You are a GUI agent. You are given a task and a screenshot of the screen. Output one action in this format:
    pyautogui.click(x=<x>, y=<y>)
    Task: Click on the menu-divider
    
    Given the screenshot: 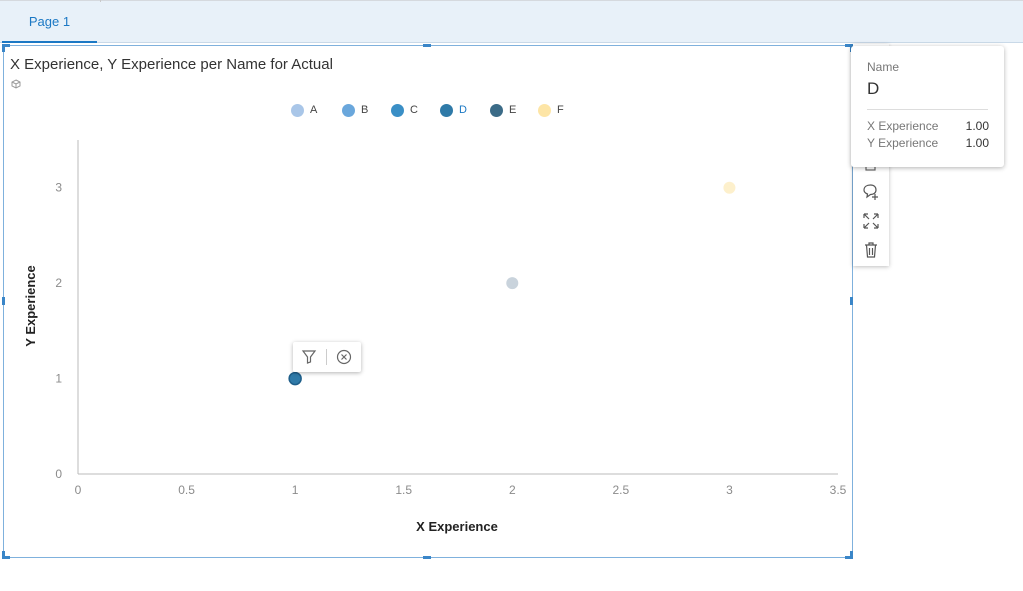 What is the action you would take?
    pyautogui.click(x=326, y=357)
    